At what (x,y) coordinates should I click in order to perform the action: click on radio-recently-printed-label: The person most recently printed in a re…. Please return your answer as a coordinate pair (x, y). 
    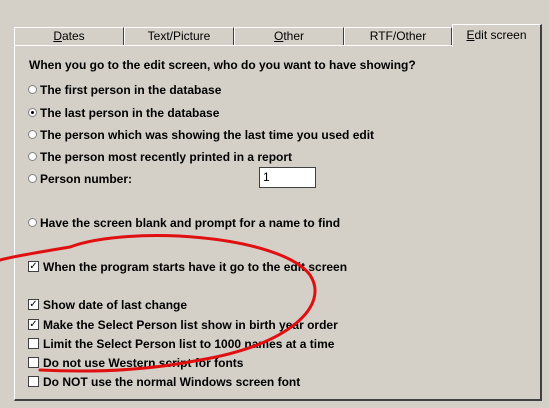
    Looking at the image, I should click on (166, 157).